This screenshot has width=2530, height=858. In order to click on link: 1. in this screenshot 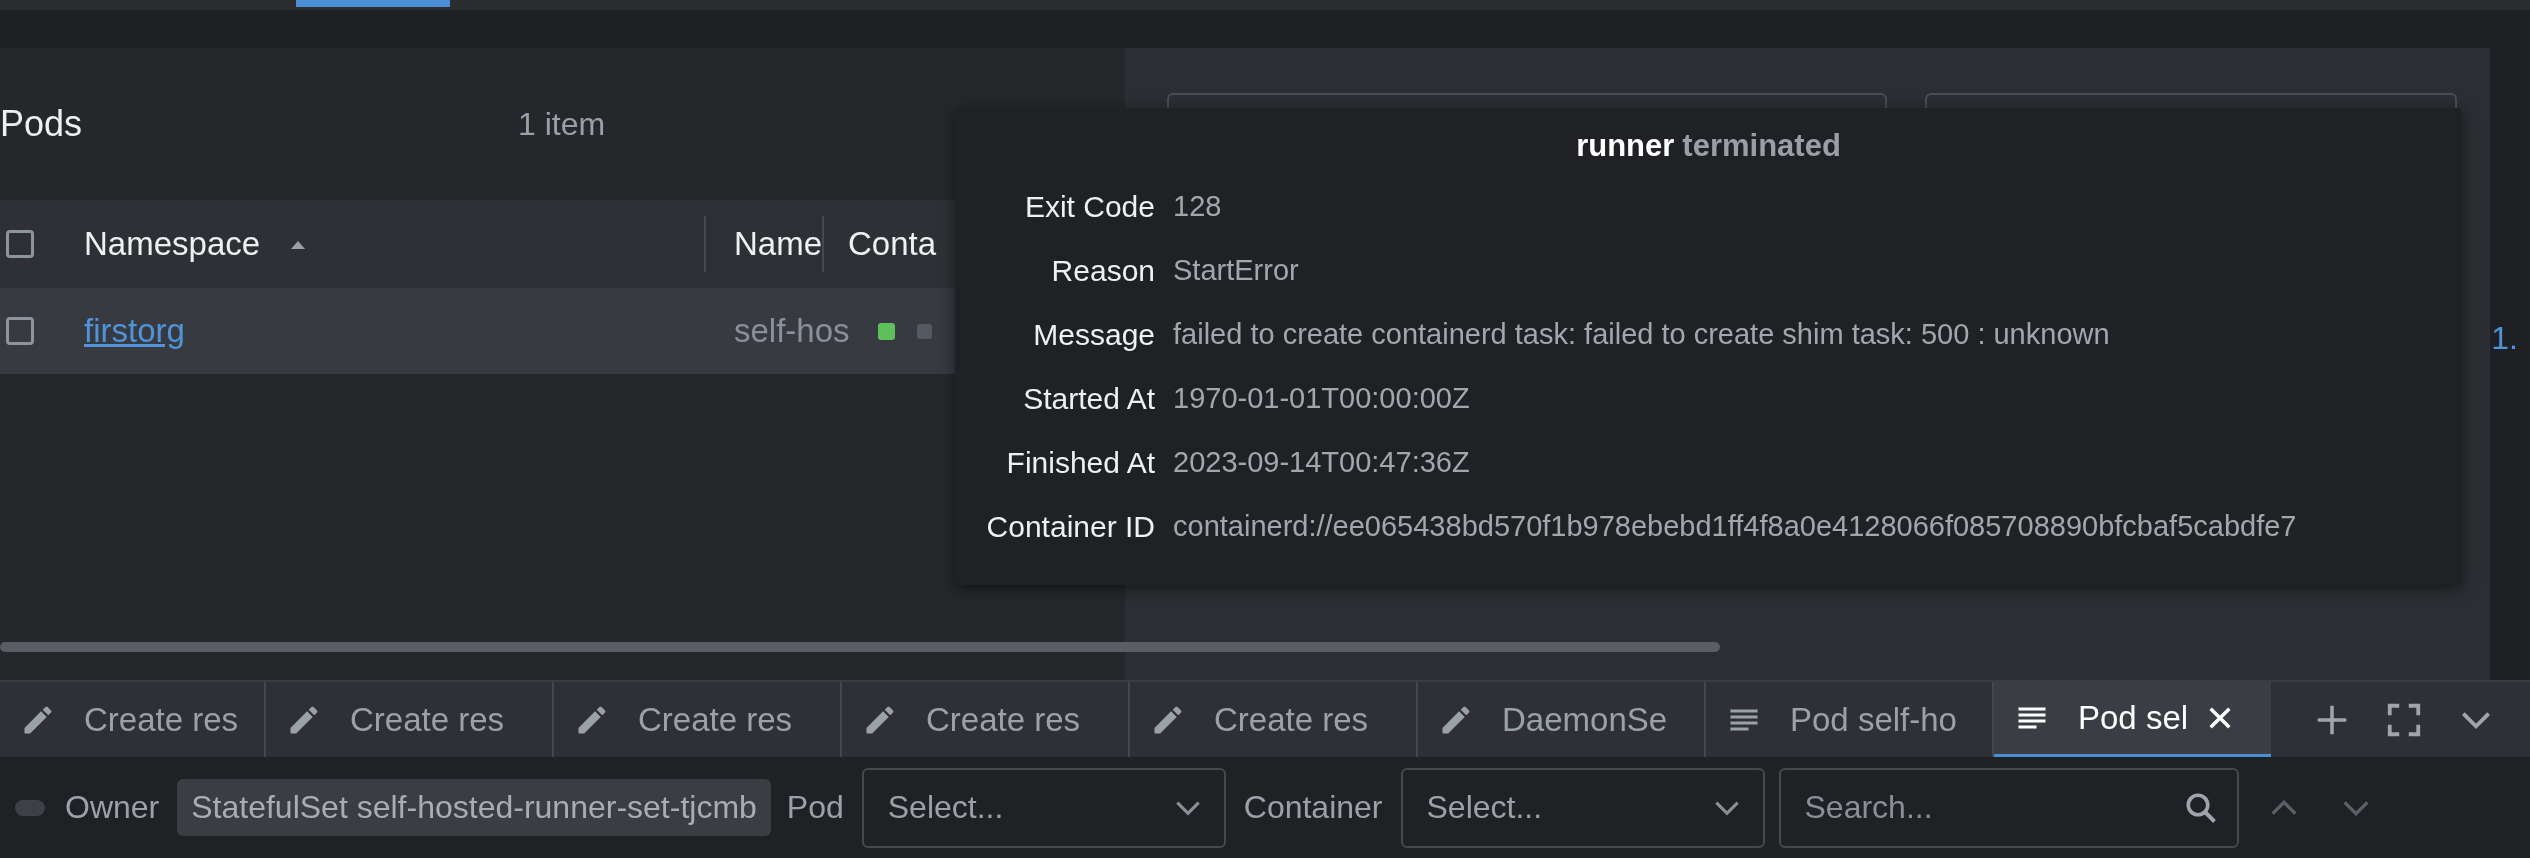, I will do `click(2504, 338)`.